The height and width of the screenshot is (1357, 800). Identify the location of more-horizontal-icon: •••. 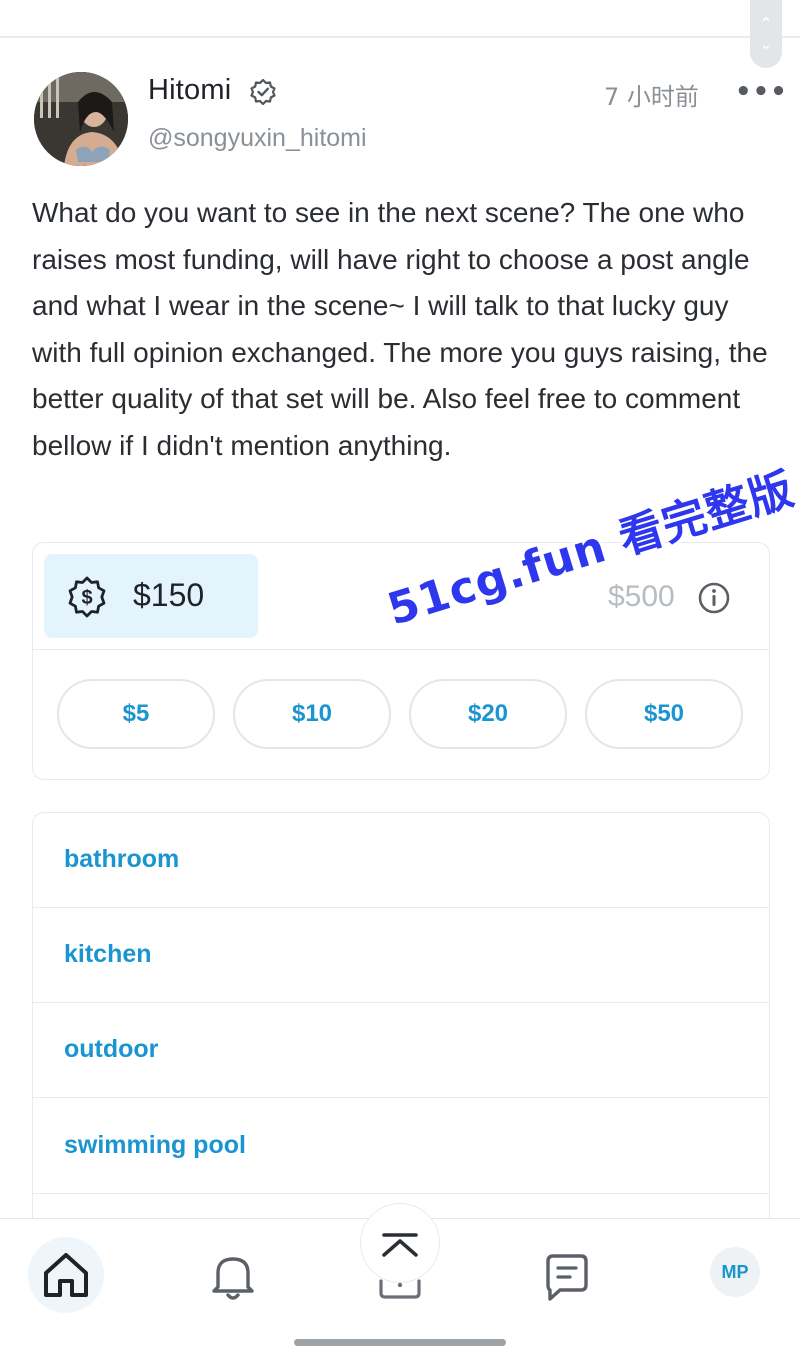
(761, 92).